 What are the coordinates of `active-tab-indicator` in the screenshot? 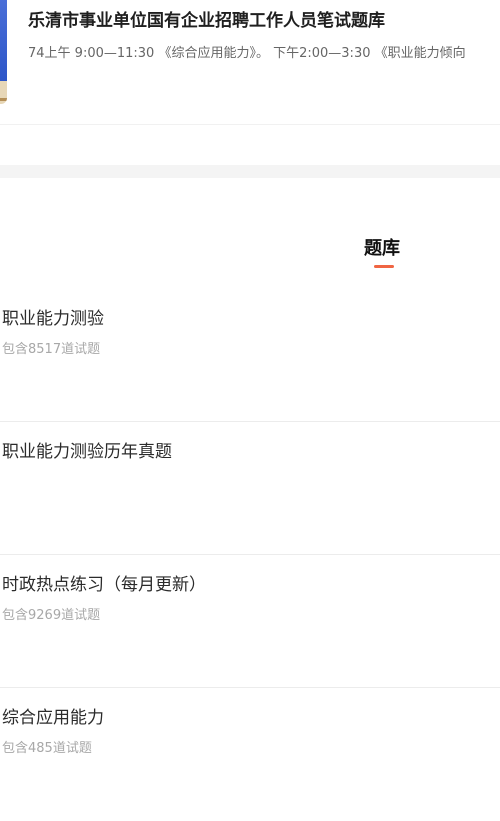 It's located at (384, 266).